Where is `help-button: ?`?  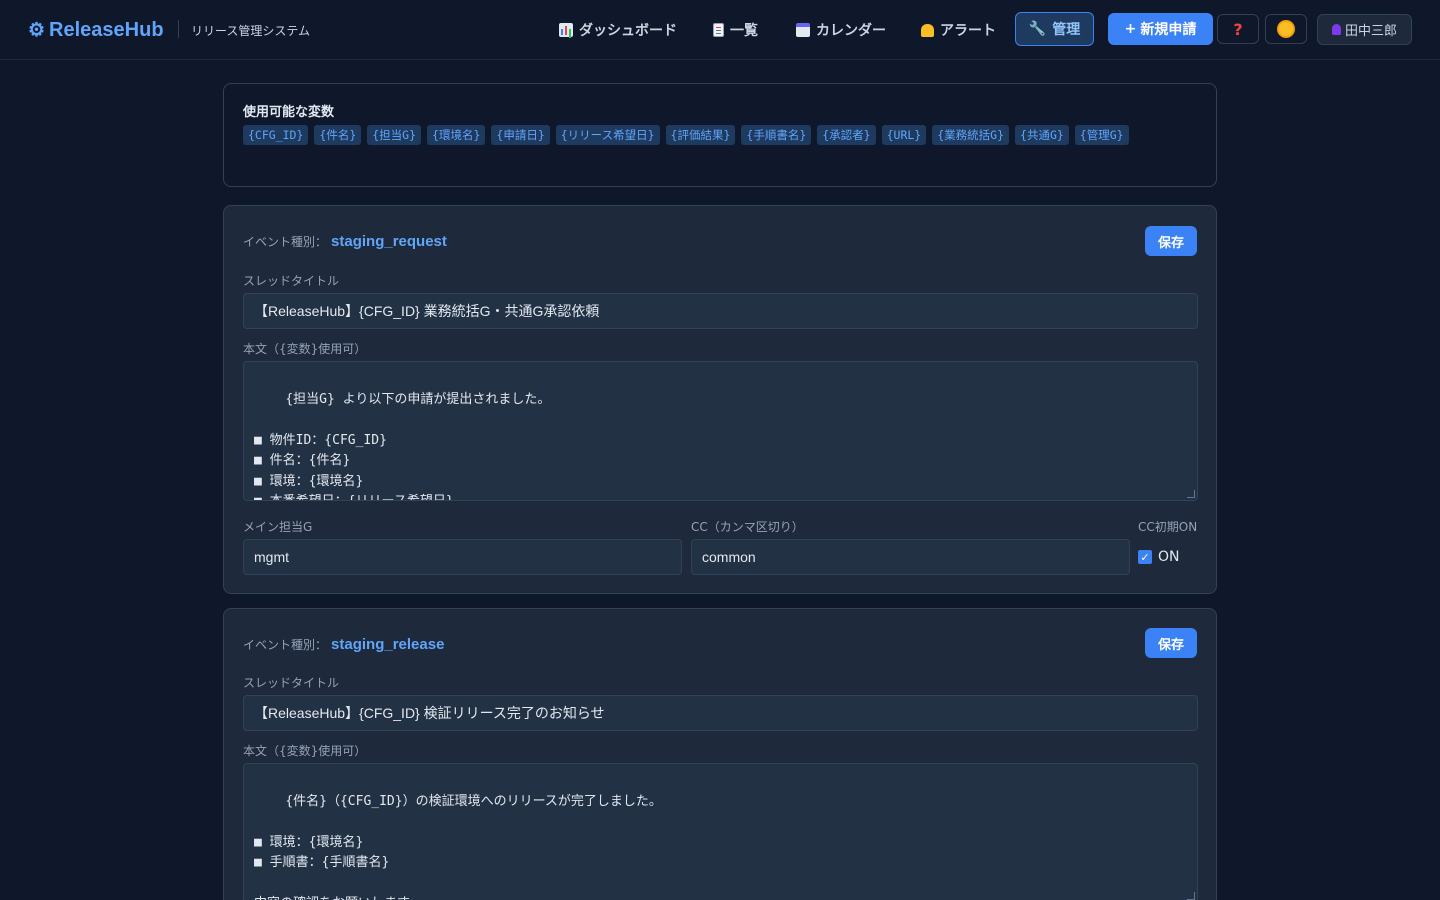 help-button: ? is located at coordinates (1238, 29).